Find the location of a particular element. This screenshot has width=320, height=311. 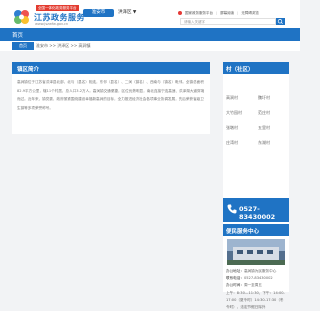

service-address: 办公地址：高涧镇为民服务中心 is located at coordinates (251, 271).